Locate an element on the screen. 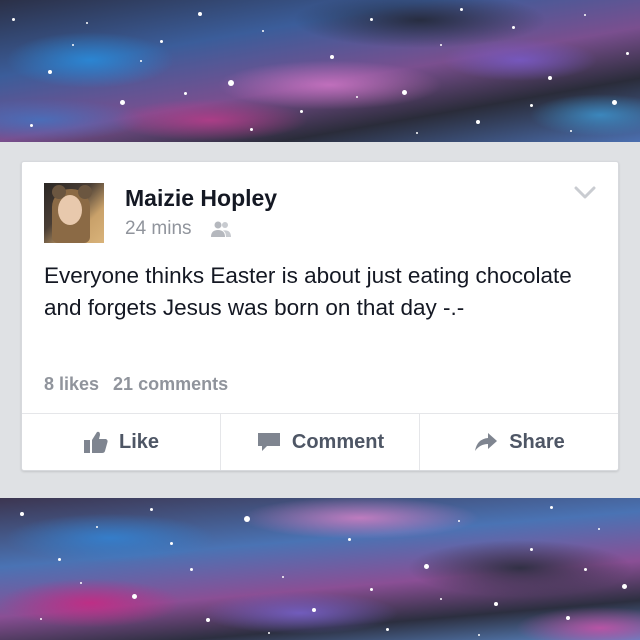 The image size is (640, 640). like-button: Like is located at coordinates (121, 442).